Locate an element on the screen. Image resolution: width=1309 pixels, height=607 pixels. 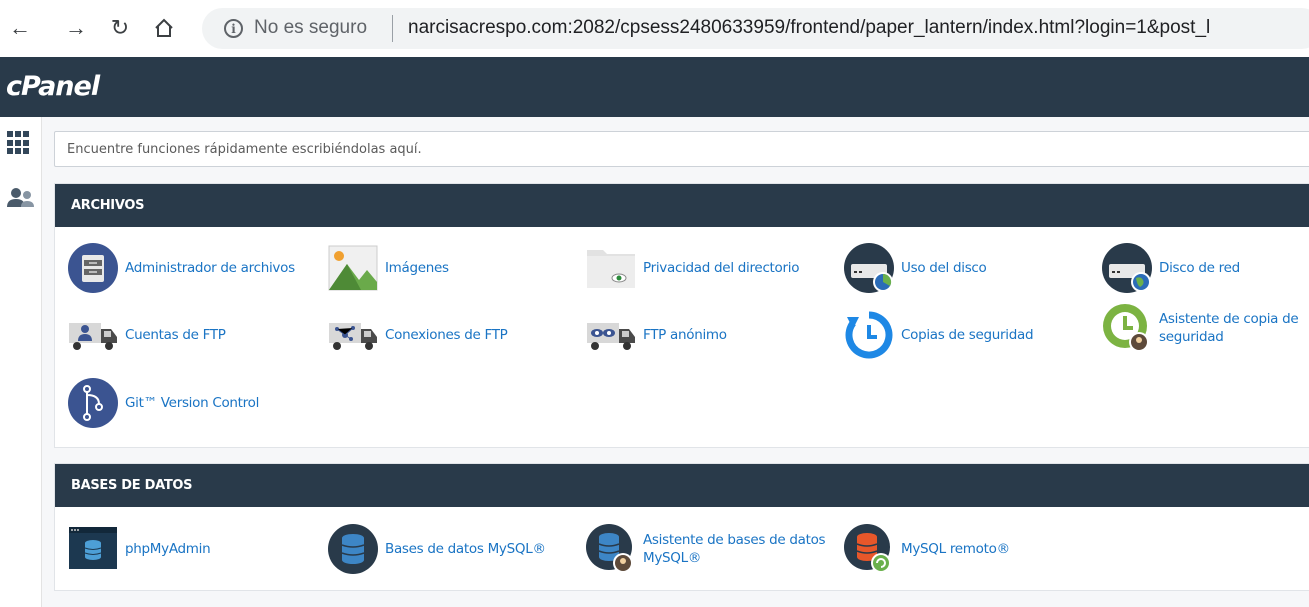
mysql-databases-item: Bases de datos MySQL® is located at coordinates (436, 549).